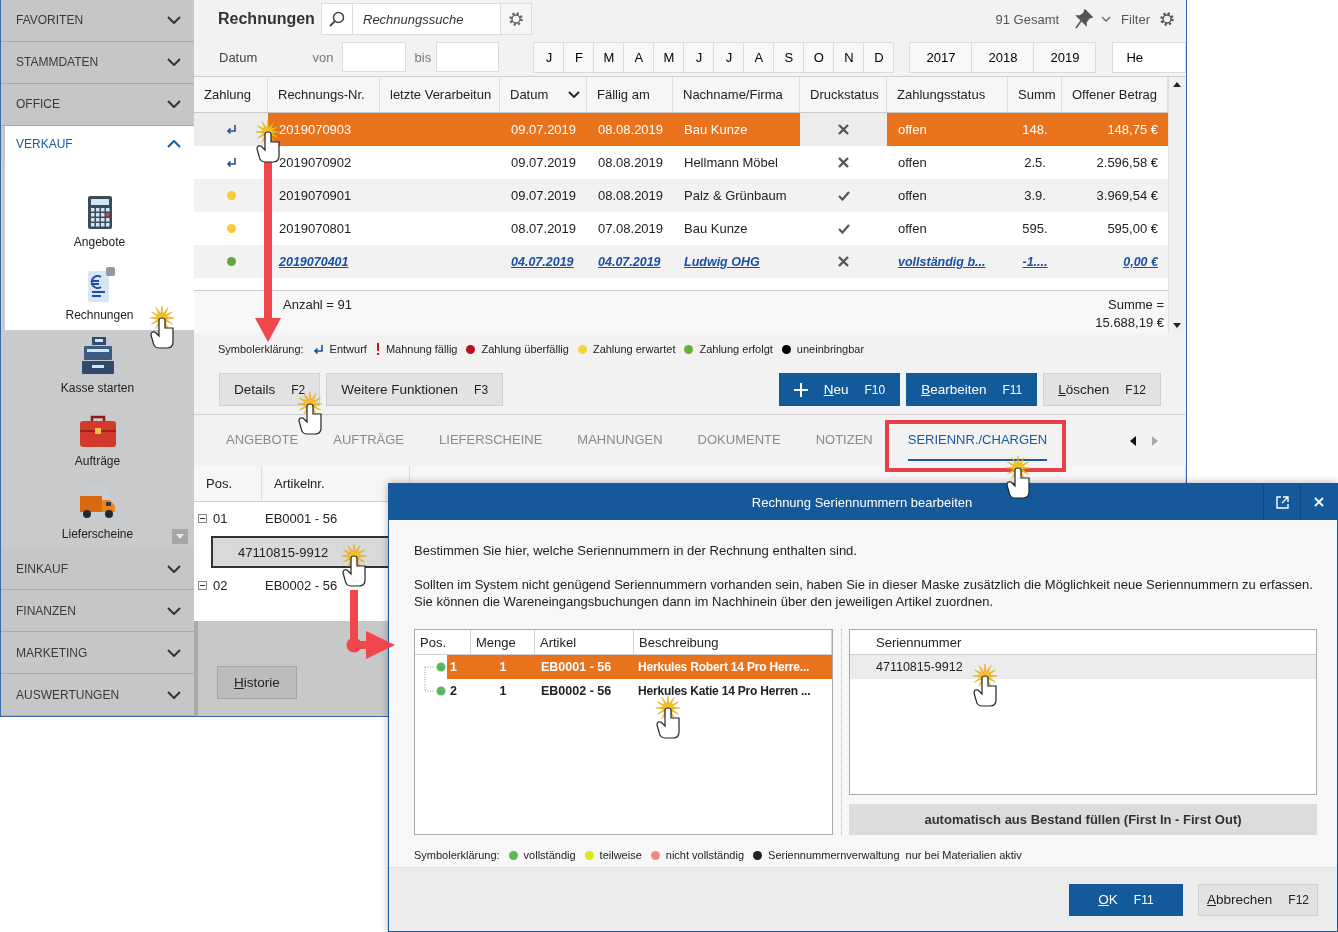  What do you see at coordinates (800, 389) in the screenshot?
I see `plus-icon` at bounding box center [800, 389].